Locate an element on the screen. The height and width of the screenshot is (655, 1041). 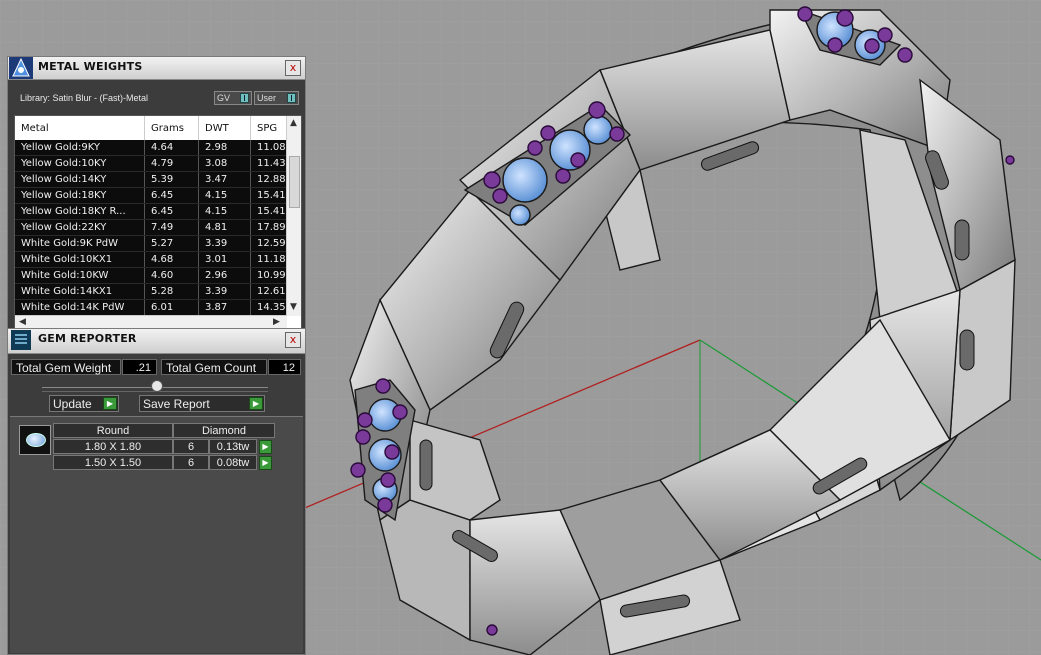
gem-reporter-titlebar: GEM REPORTER x is located at coordinates (156, 341).